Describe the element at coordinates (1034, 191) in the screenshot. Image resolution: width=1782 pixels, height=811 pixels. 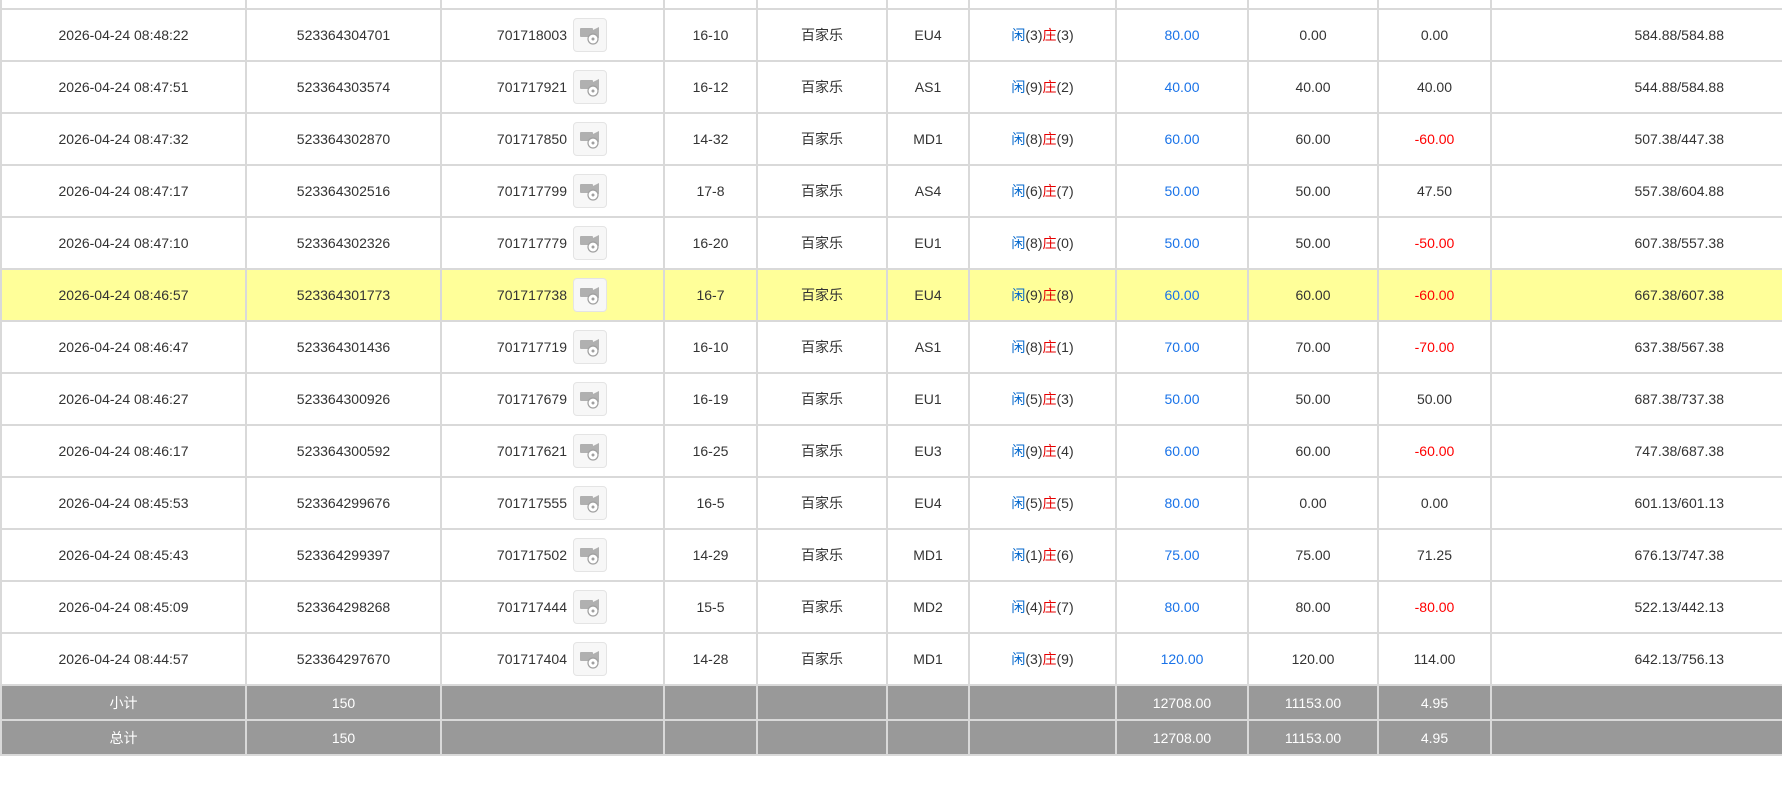
I see `player-points: (6)` at that location.